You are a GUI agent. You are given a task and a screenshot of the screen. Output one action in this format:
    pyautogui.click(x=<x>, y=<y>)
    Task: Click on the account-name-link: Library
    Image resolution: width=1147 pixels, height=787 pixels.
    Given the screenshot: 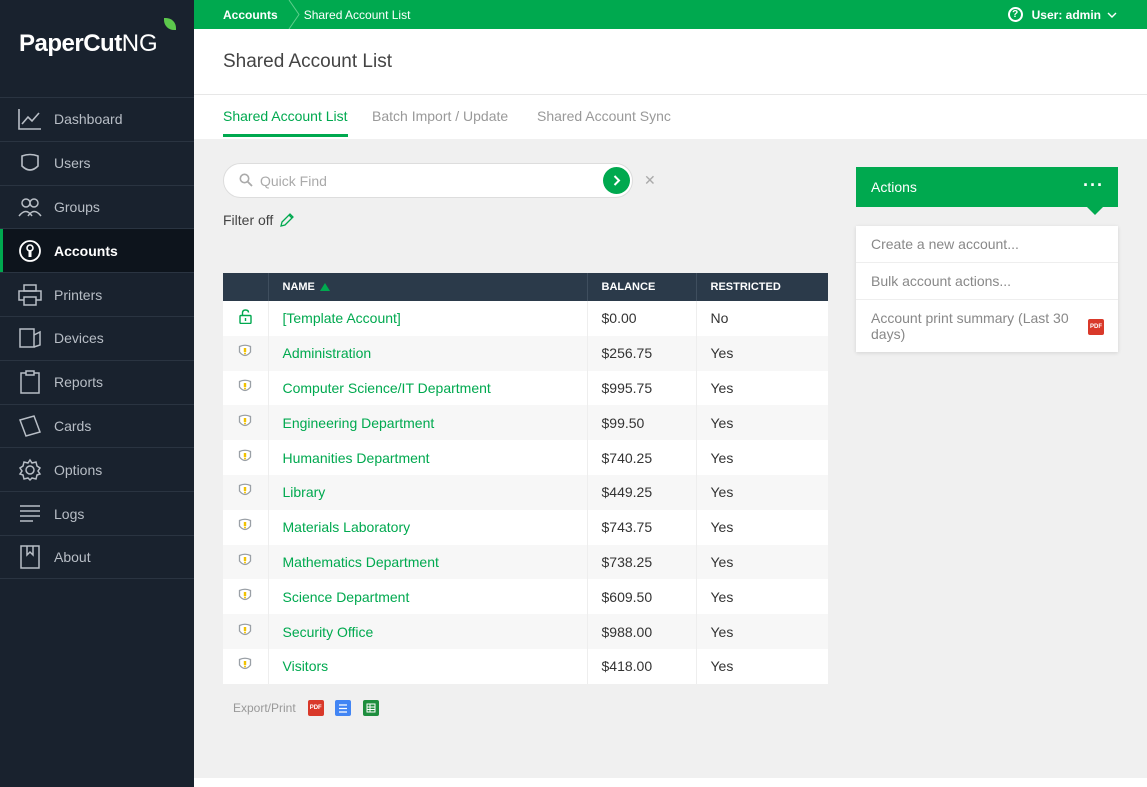 What is the action you would take?
    pyautogui.click(x=304, y=492)
    